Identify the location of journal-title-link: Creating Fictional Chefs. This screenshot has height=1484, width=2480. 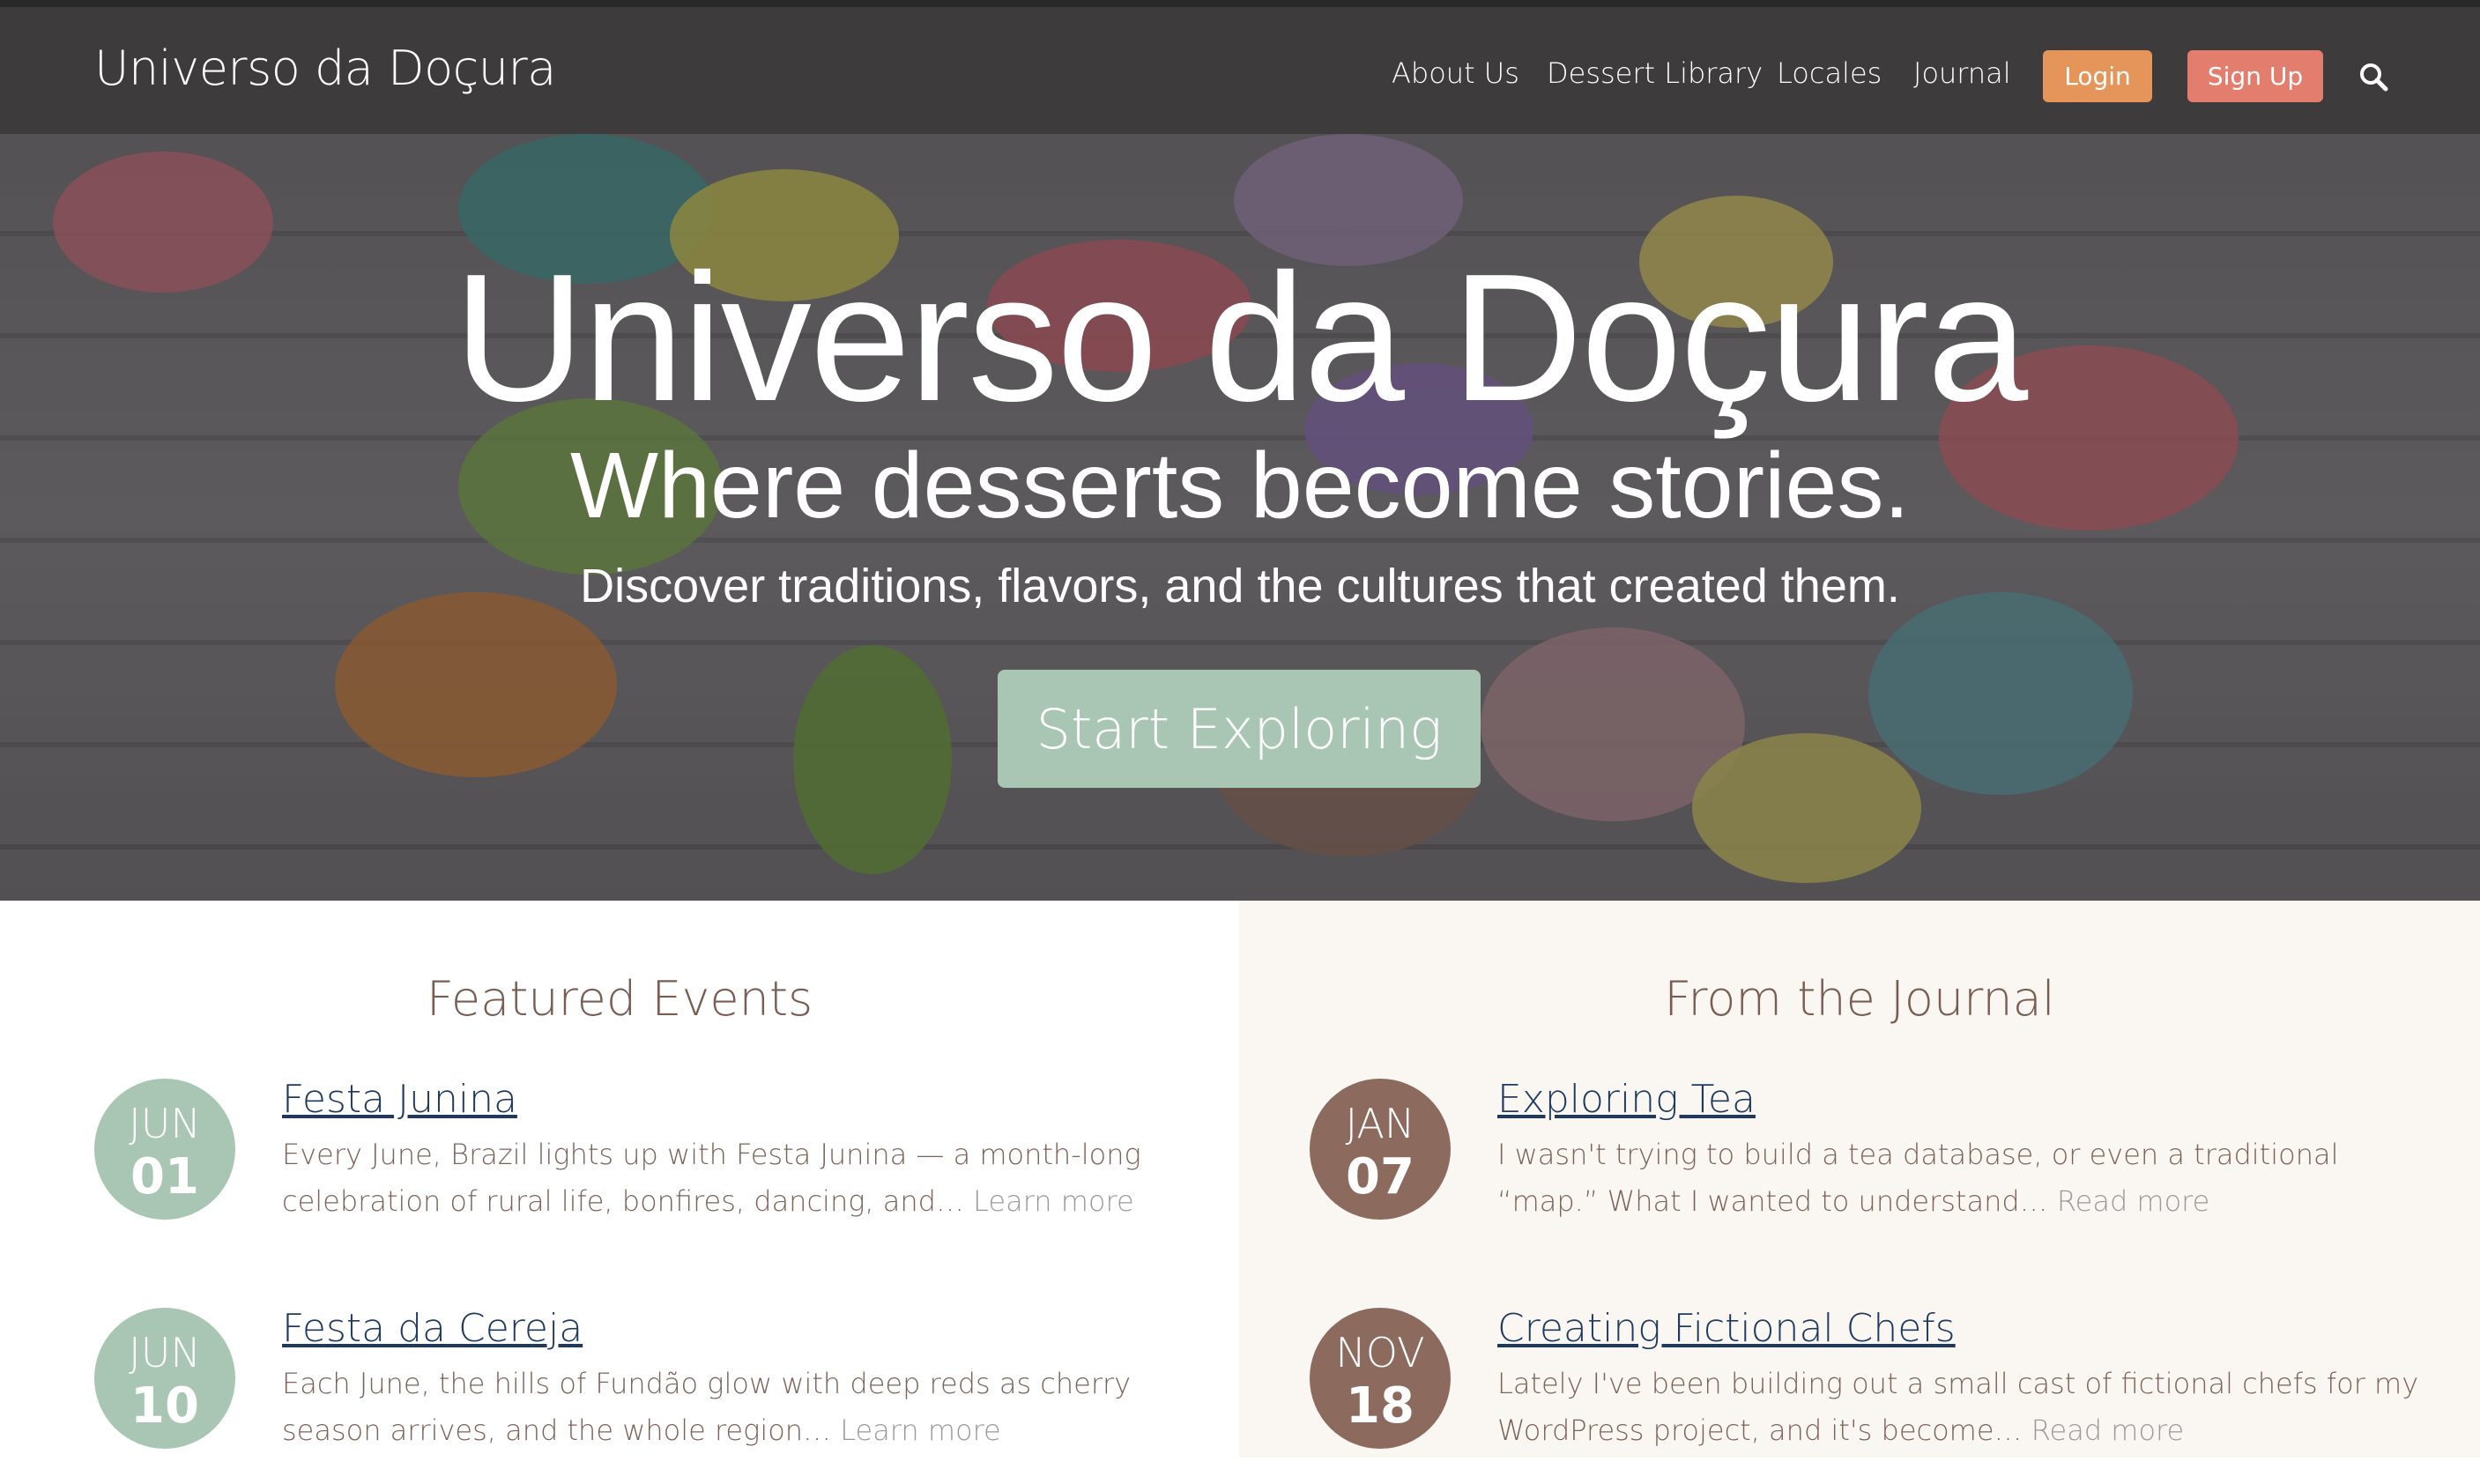
(1726, 1328).